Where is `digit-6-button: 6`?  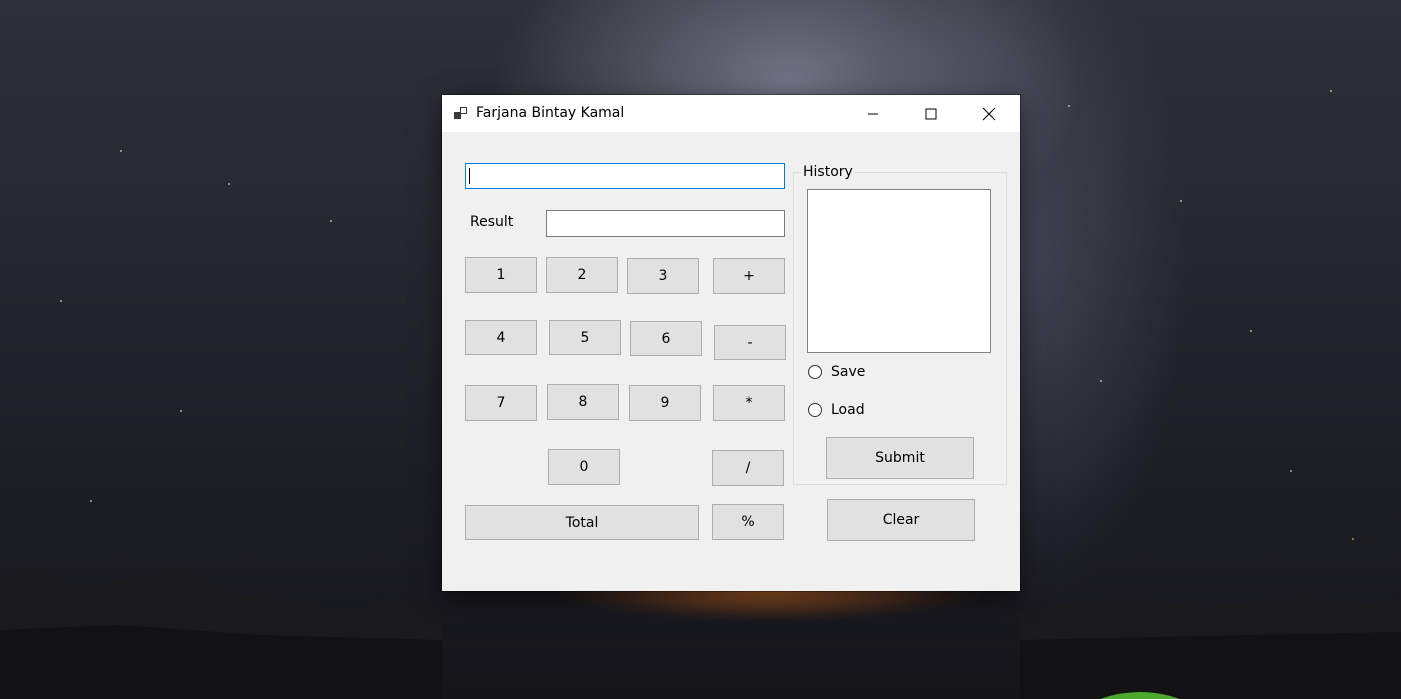 digit-6-button: 6 is located at coordinates (666, 338).